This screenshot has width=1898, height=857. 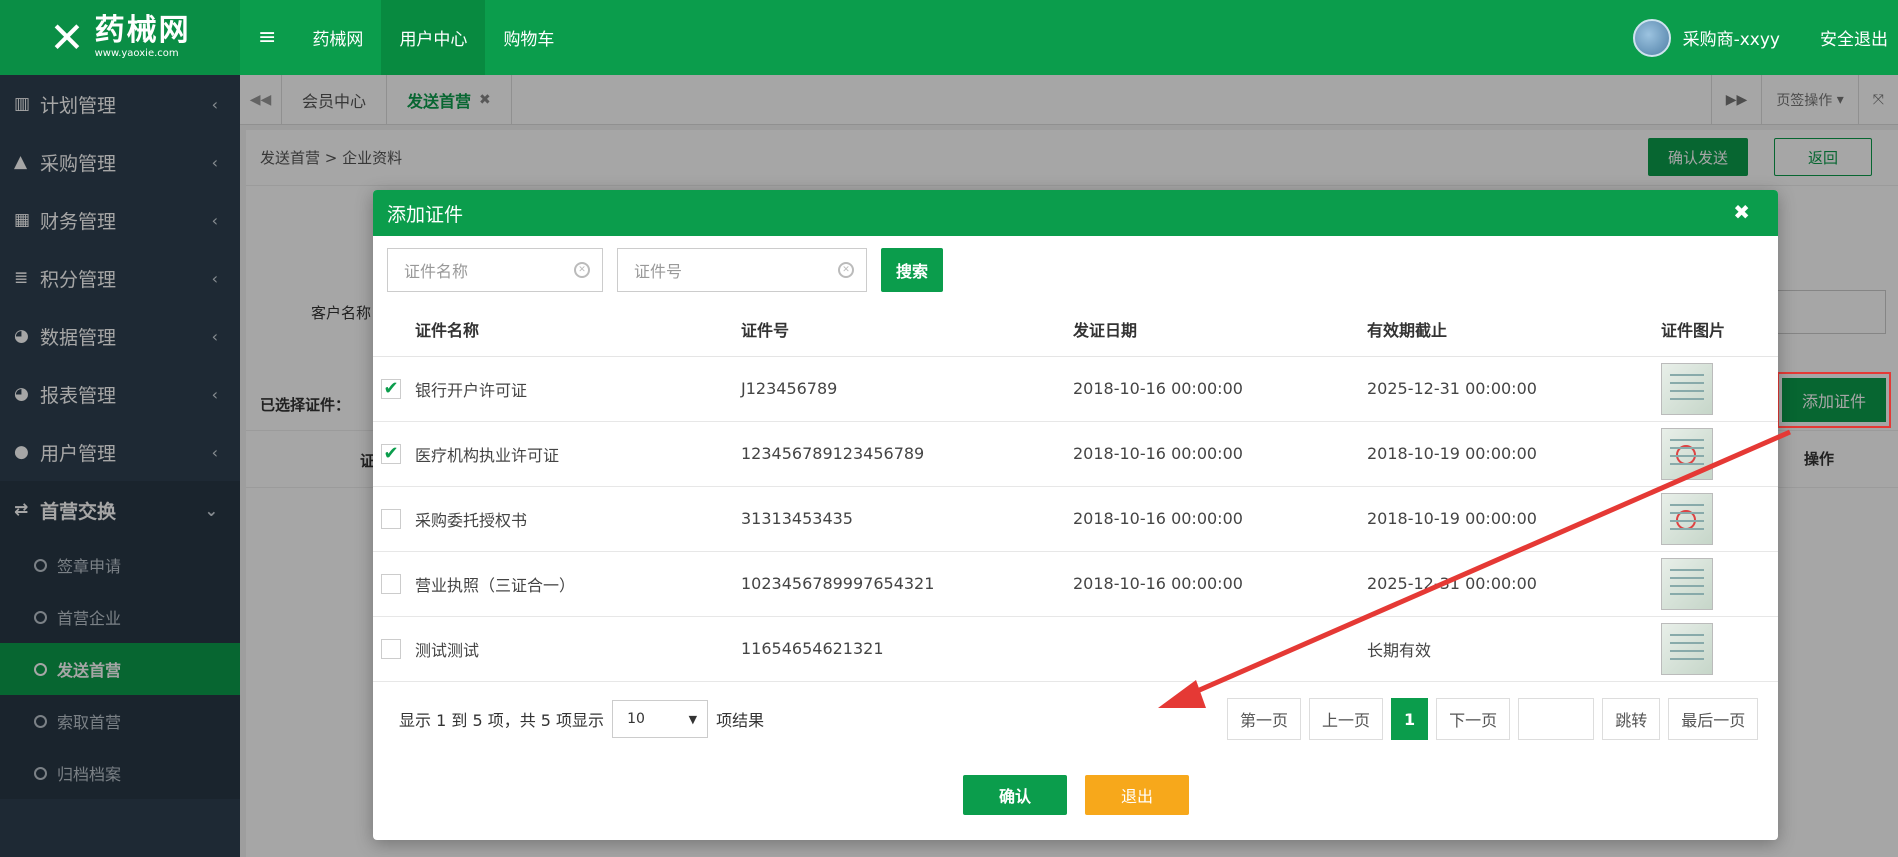 I want to click on modal-search-bar: 证件名称 ✕ 证件号 ✕ 搜索, so click(x=665, y=270).